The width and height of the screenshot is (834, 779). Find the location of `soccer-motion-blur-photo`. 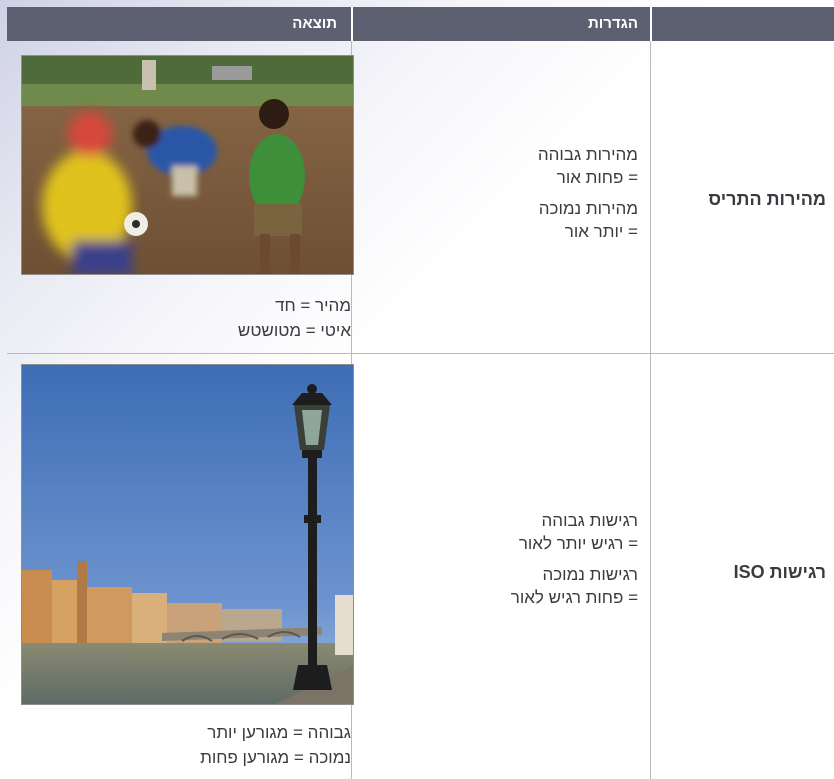

soccer-motion-blur-photo is located at coordinates (187, 165).